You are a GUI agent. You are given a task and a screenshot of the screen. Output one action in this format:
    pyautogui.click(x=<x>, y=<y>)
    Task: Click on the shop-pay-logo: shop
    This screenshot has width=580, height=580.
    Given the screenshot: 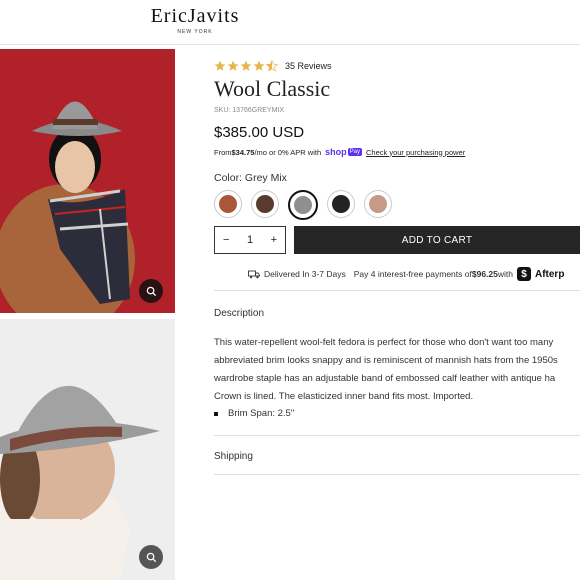 What is the action you would take?
    pyautogui.click(x=336, y=152)
    